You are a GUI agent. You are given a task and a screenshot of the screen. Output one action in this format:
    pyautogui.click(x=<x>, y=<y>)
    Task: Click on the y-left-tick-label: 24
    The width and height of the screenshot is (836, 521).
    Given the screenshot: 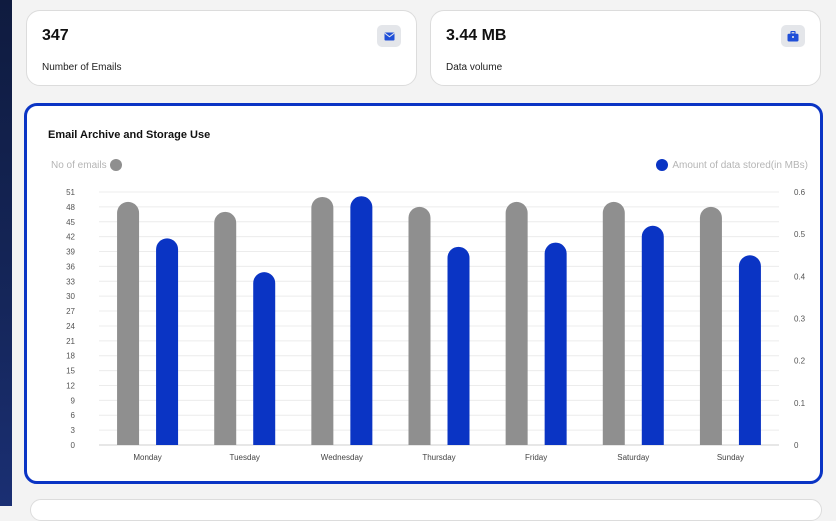 What is the action you would take?
    pyautogui.click(x=70, y=326)
    